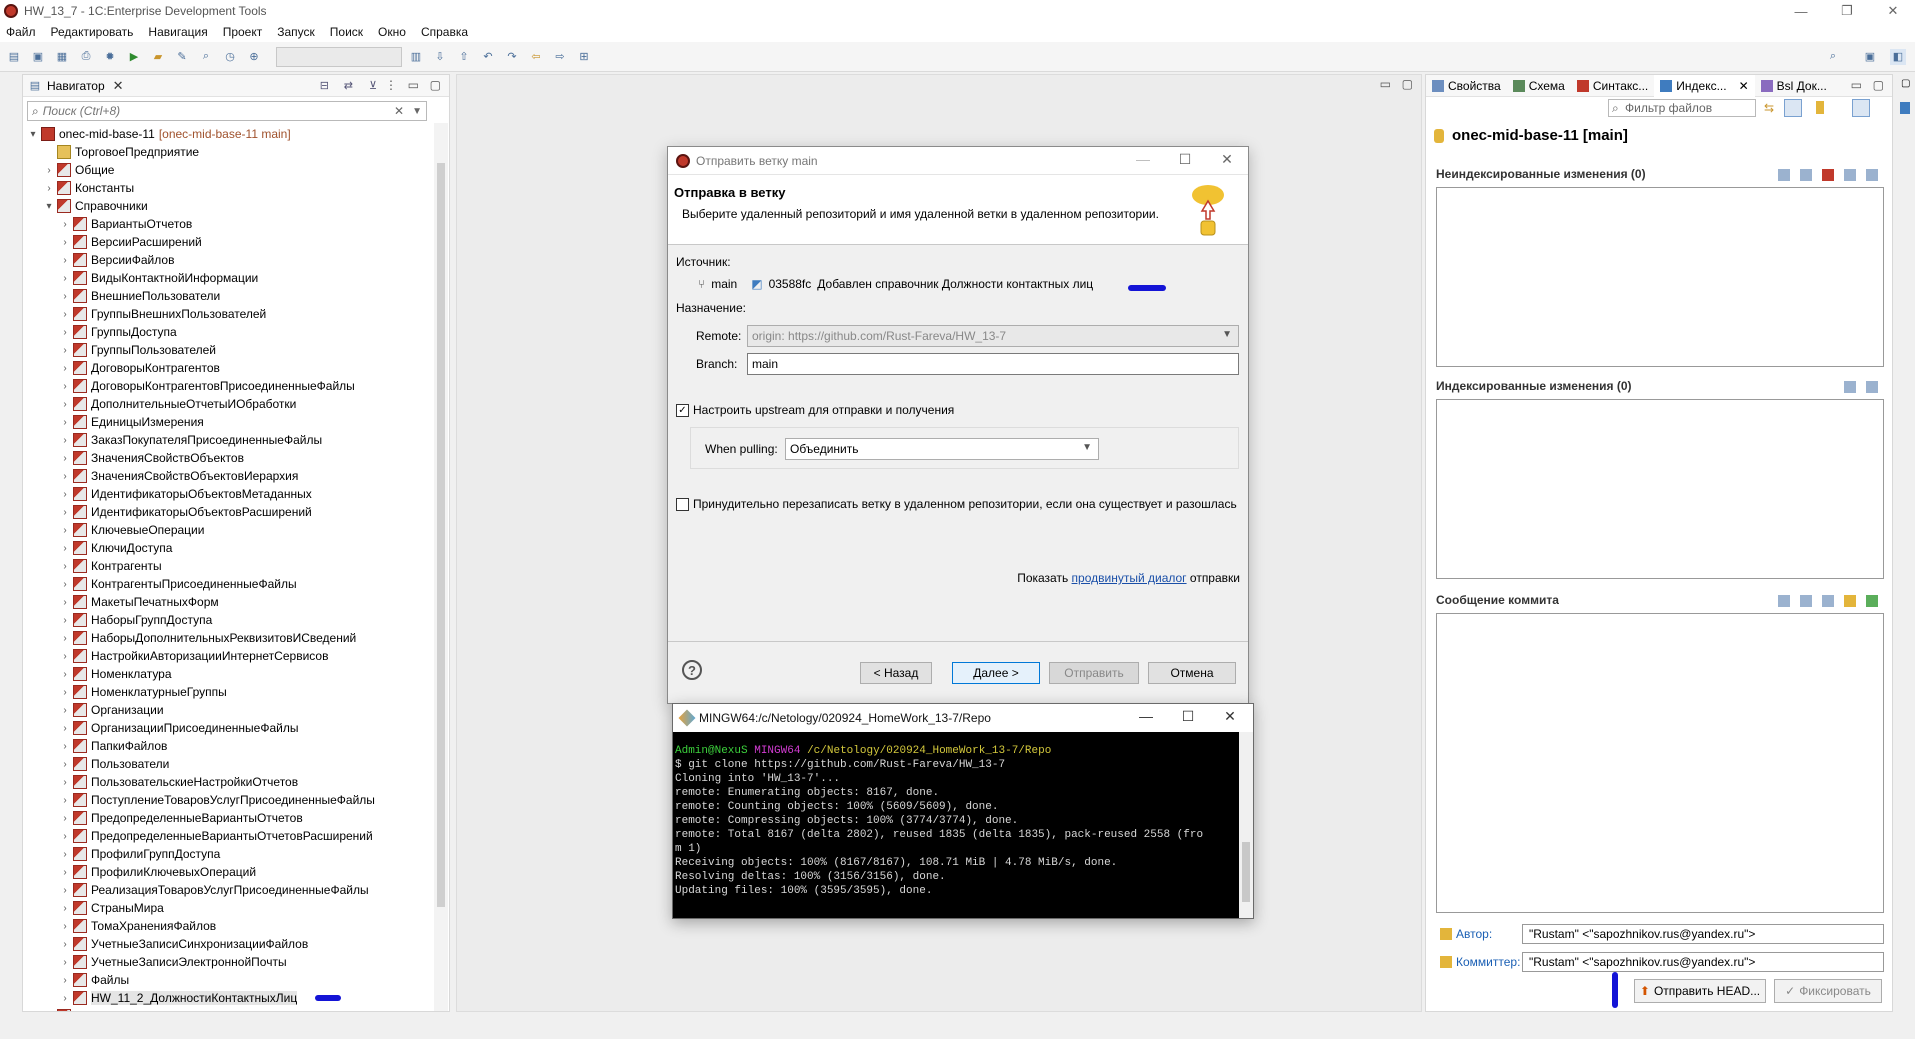  Describe the element at coordinates (1872, 601) in the screenshot. I see `change-id-icon` at that location.